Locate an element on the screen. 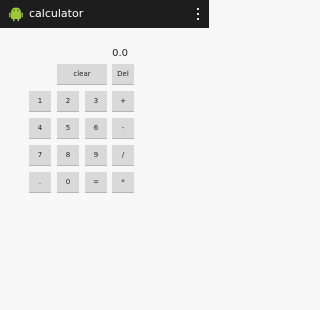 Image resolution: width=320 pixels, height=310 pixels. key-6-button: 6 is located at coordinates (96, 128).